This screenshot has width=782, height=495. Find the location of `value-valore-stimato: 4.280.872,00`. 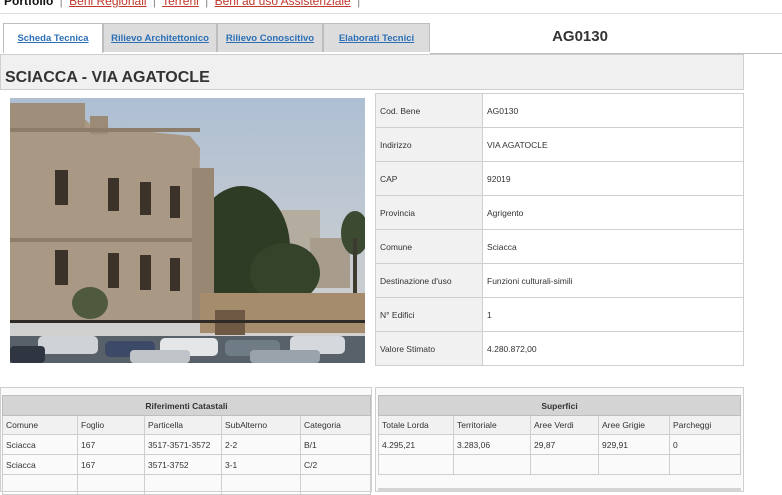

value-valore-stimato: 4.280.872,00 is located at coordinates (613, 348).